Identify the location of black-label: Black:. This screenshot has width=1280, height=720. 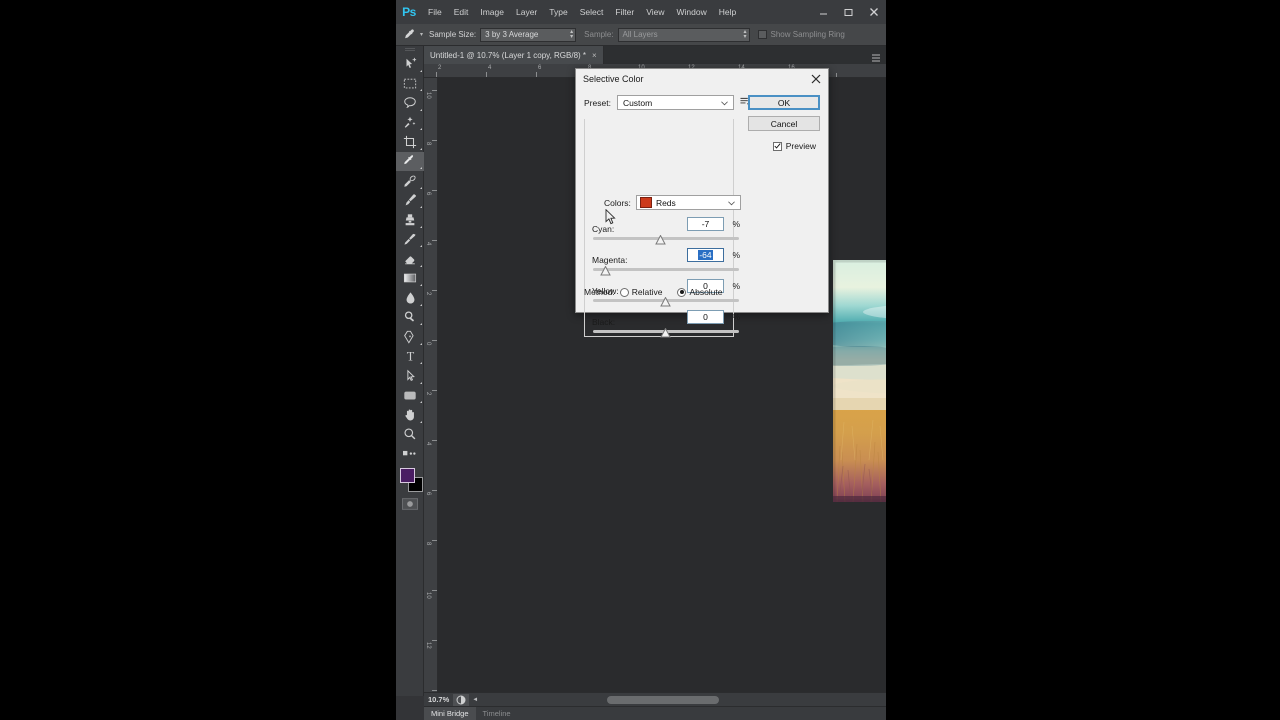
(604, 322).